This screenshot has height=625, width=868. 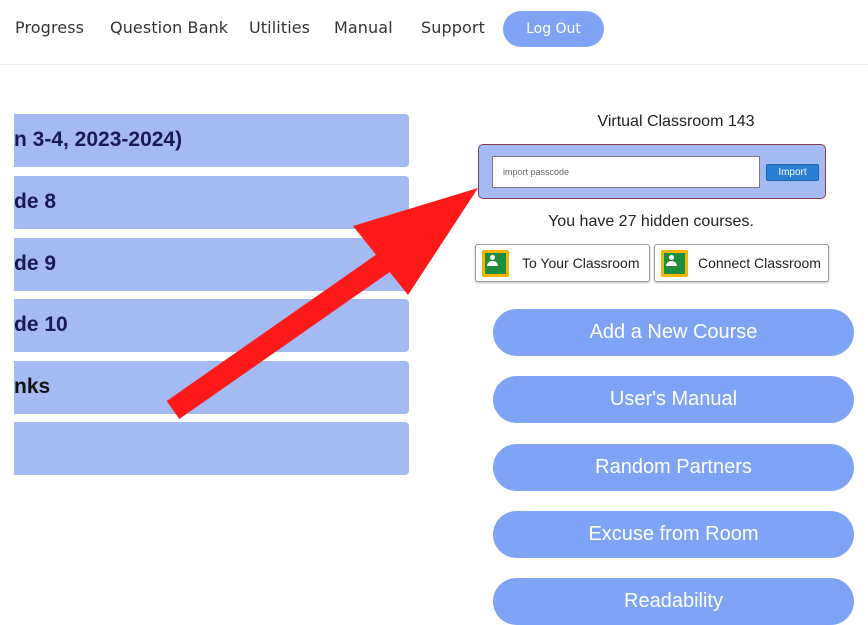 I want to click on passcode-input, so click(x=626, y=172).